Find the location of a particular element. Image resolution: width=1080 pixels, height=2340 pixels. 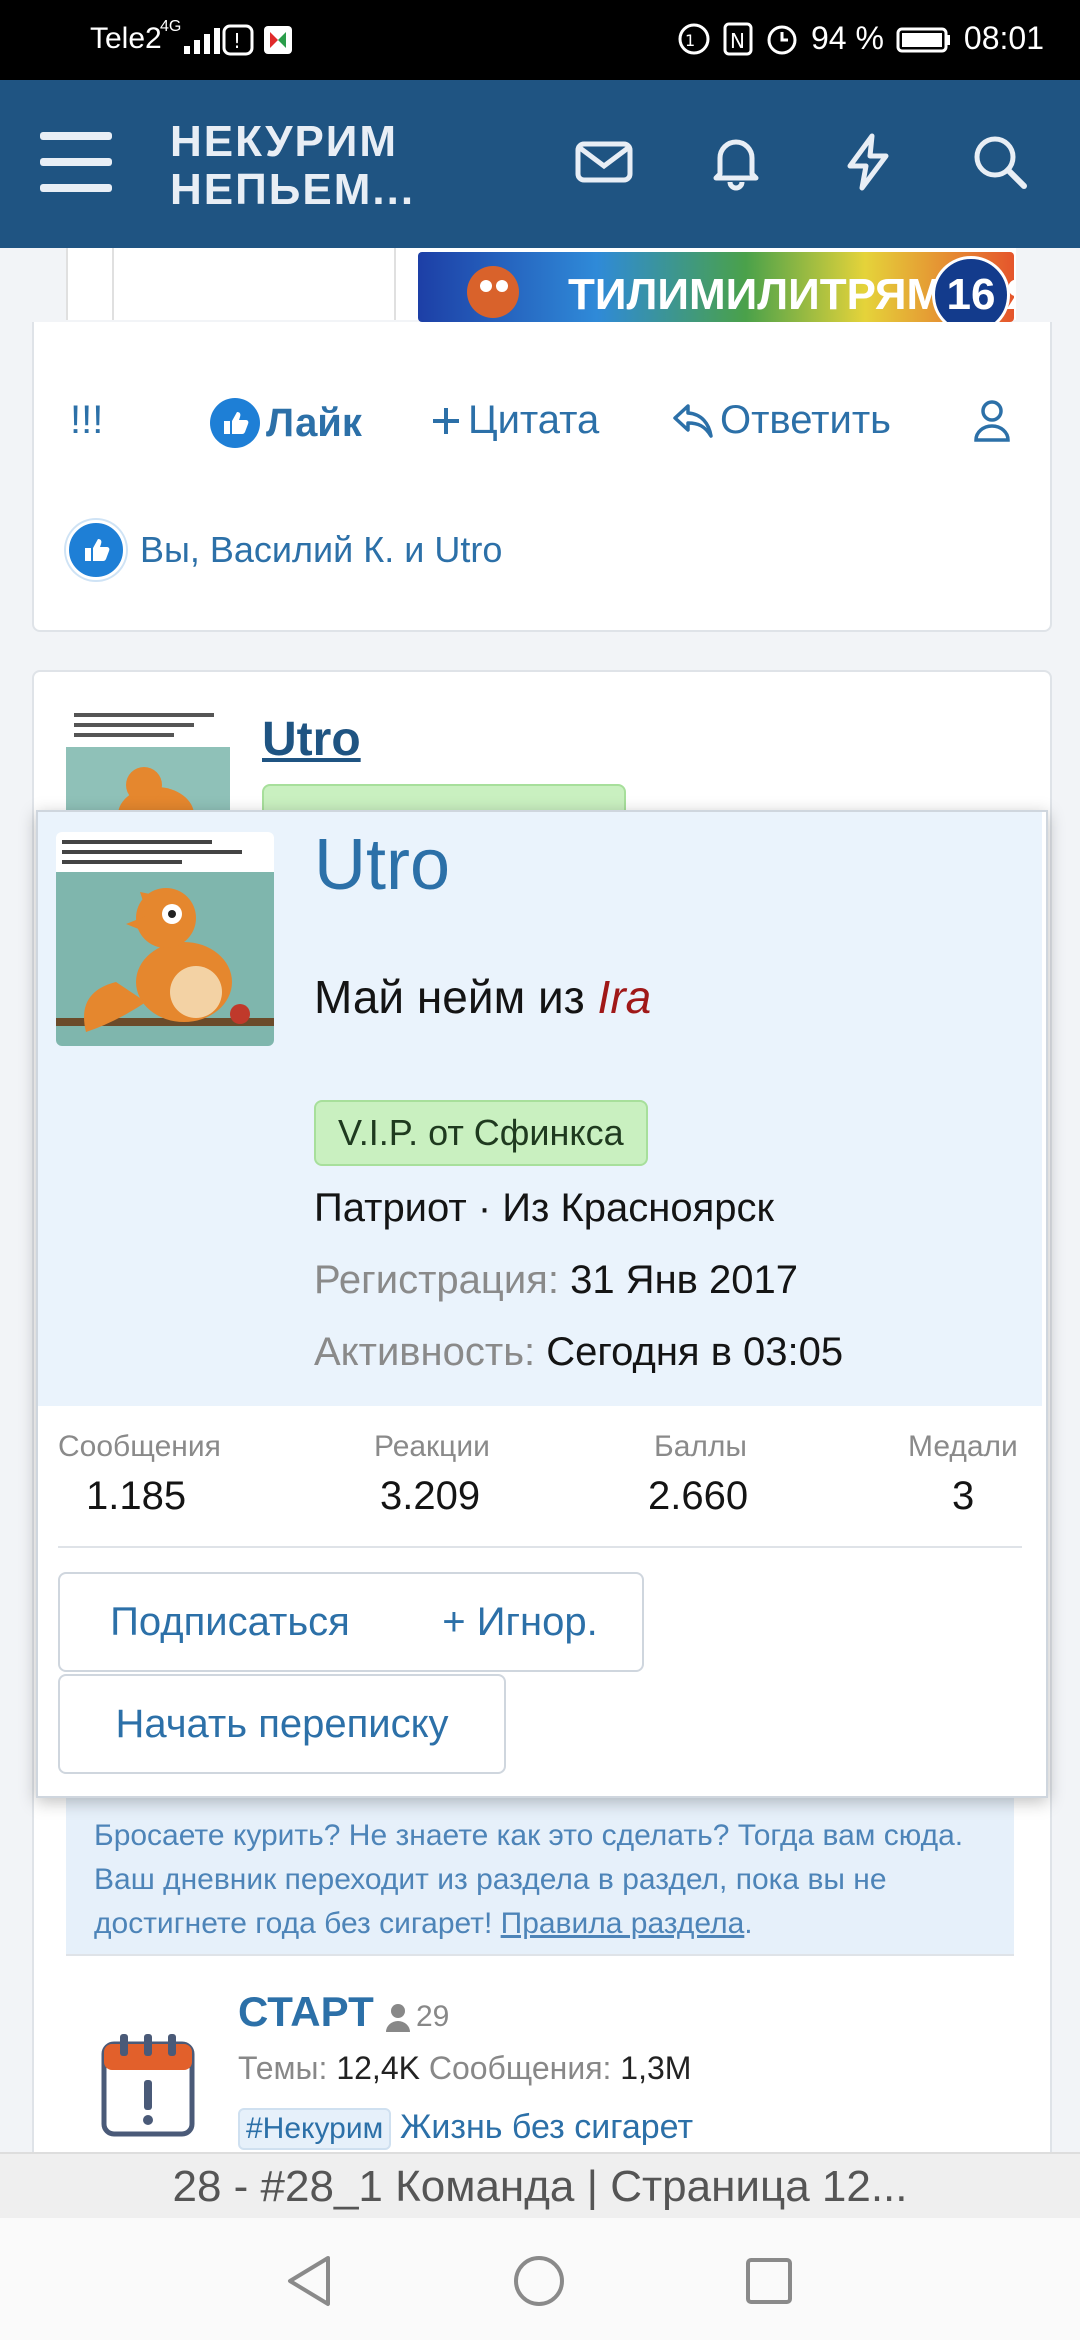

quote-button: Цитата is located at coordinates (514, 420).